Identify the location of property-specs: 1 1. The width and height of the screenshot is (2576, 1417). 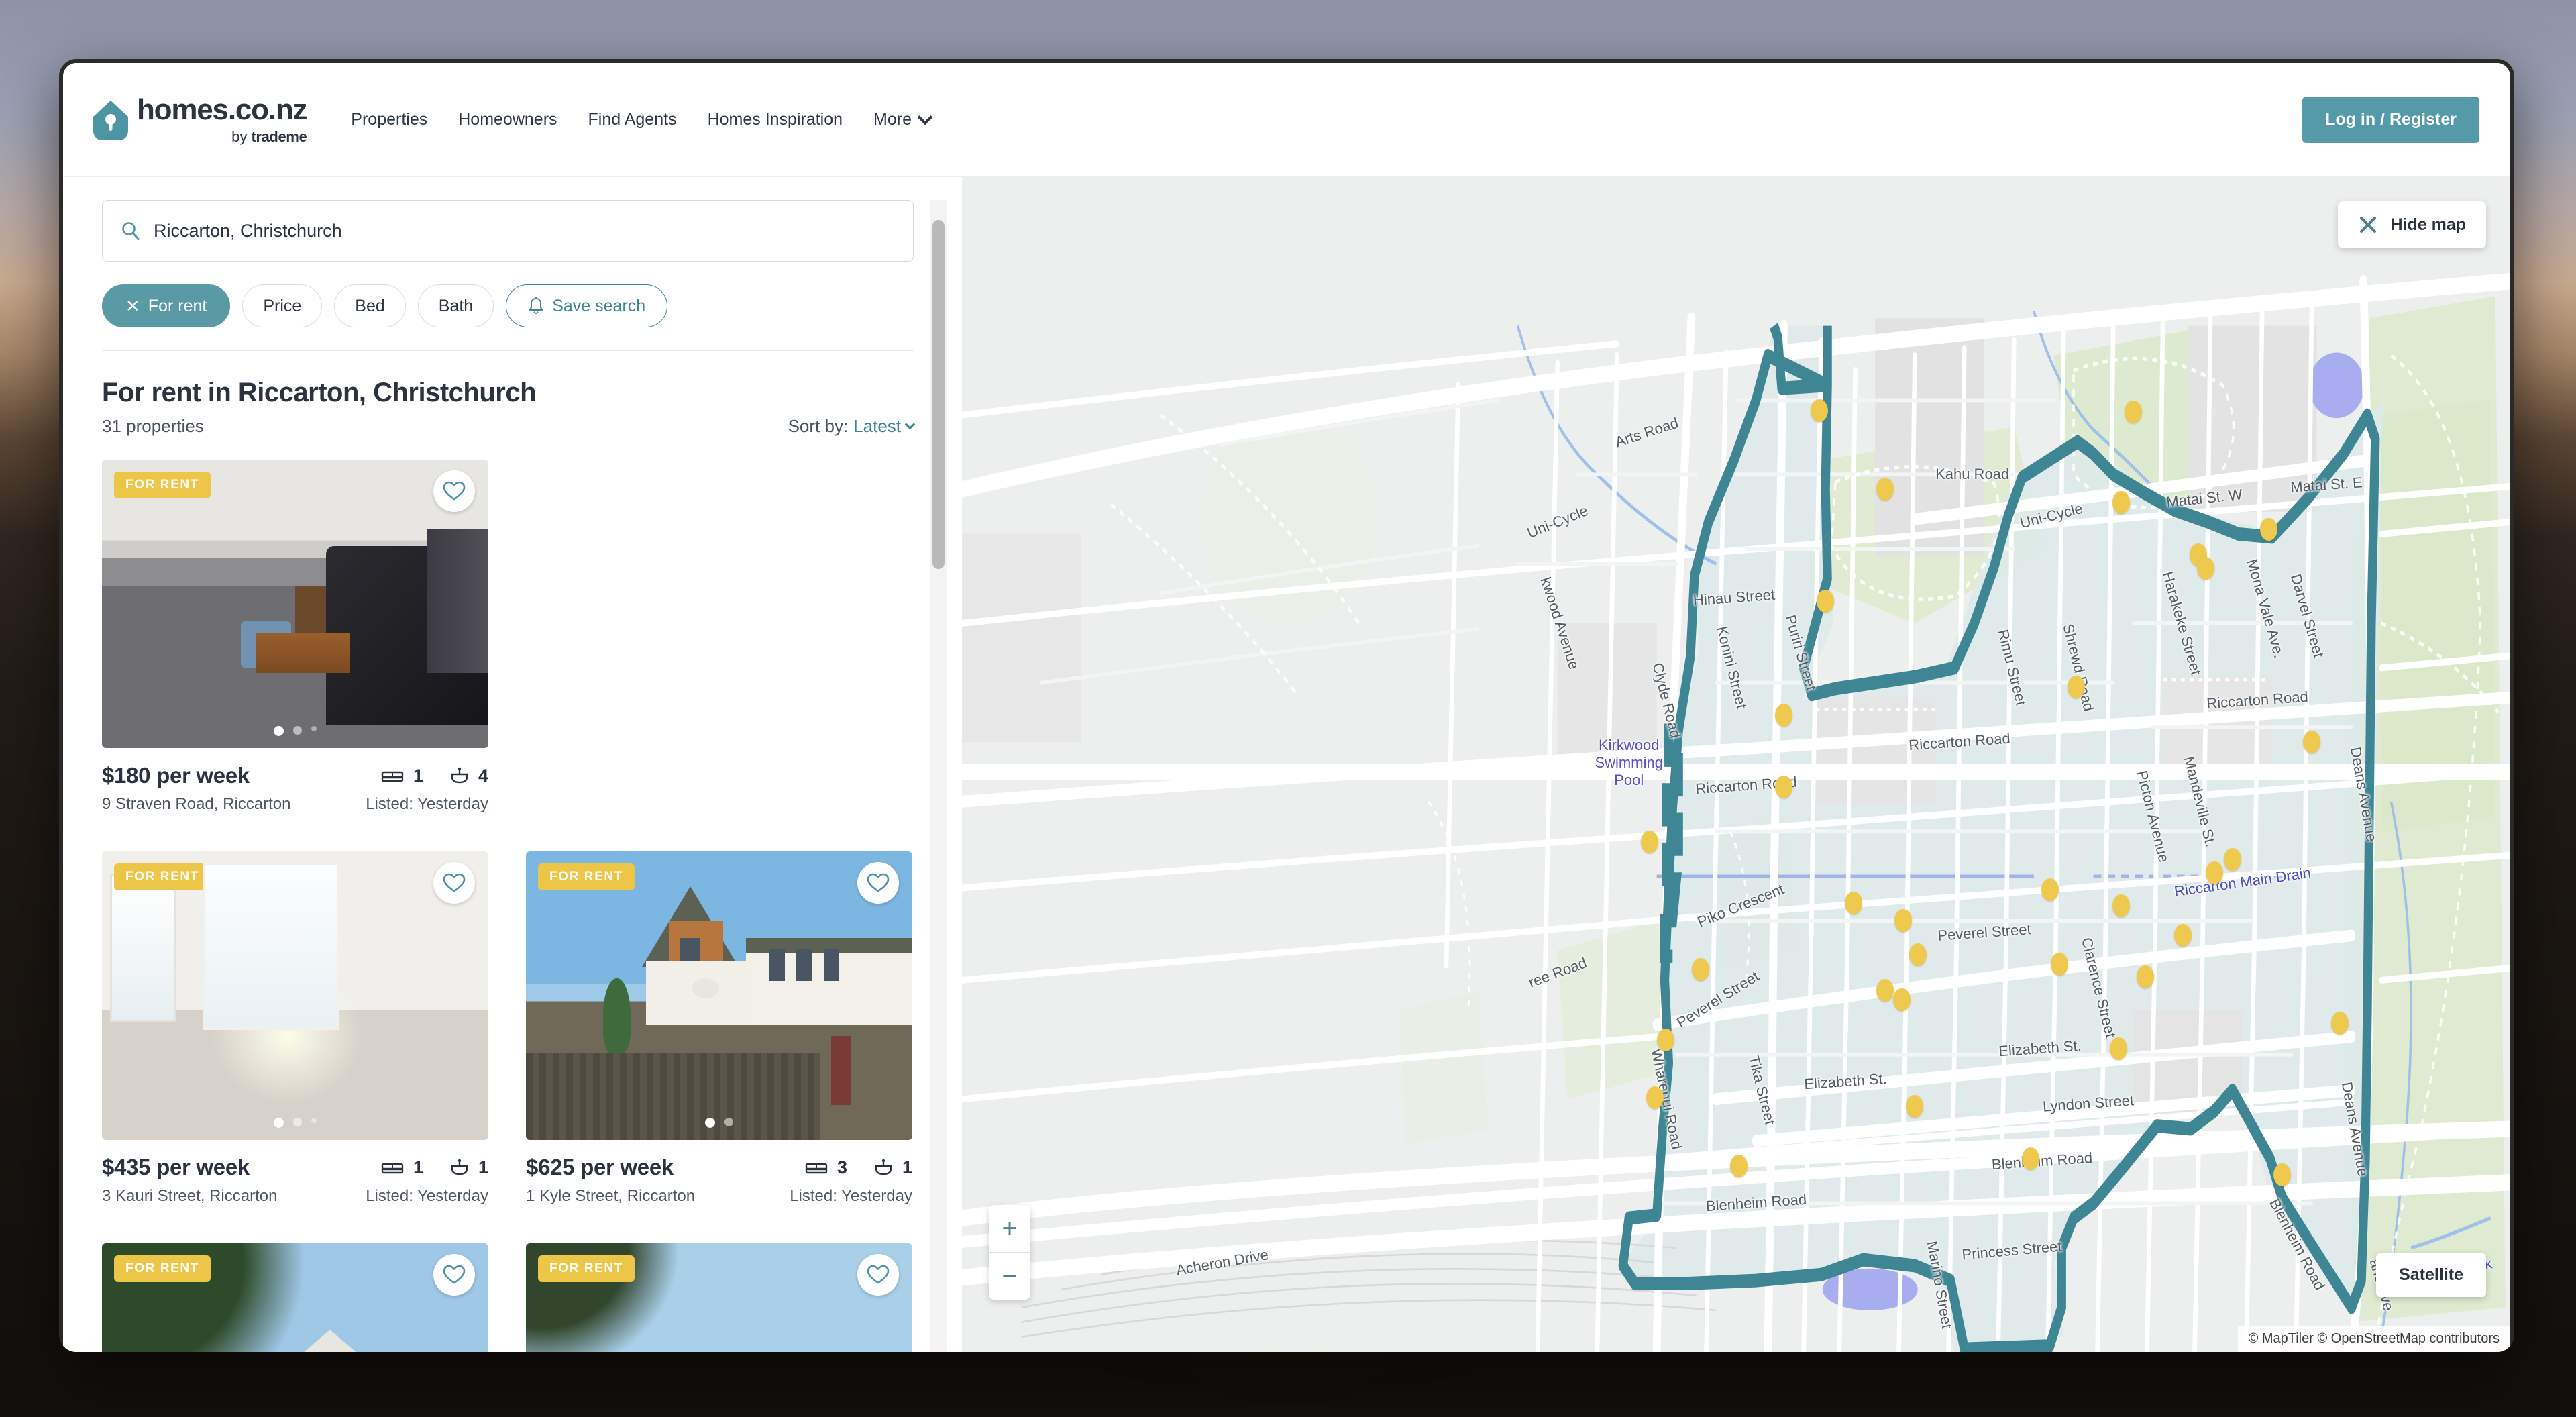
(434, 1167).